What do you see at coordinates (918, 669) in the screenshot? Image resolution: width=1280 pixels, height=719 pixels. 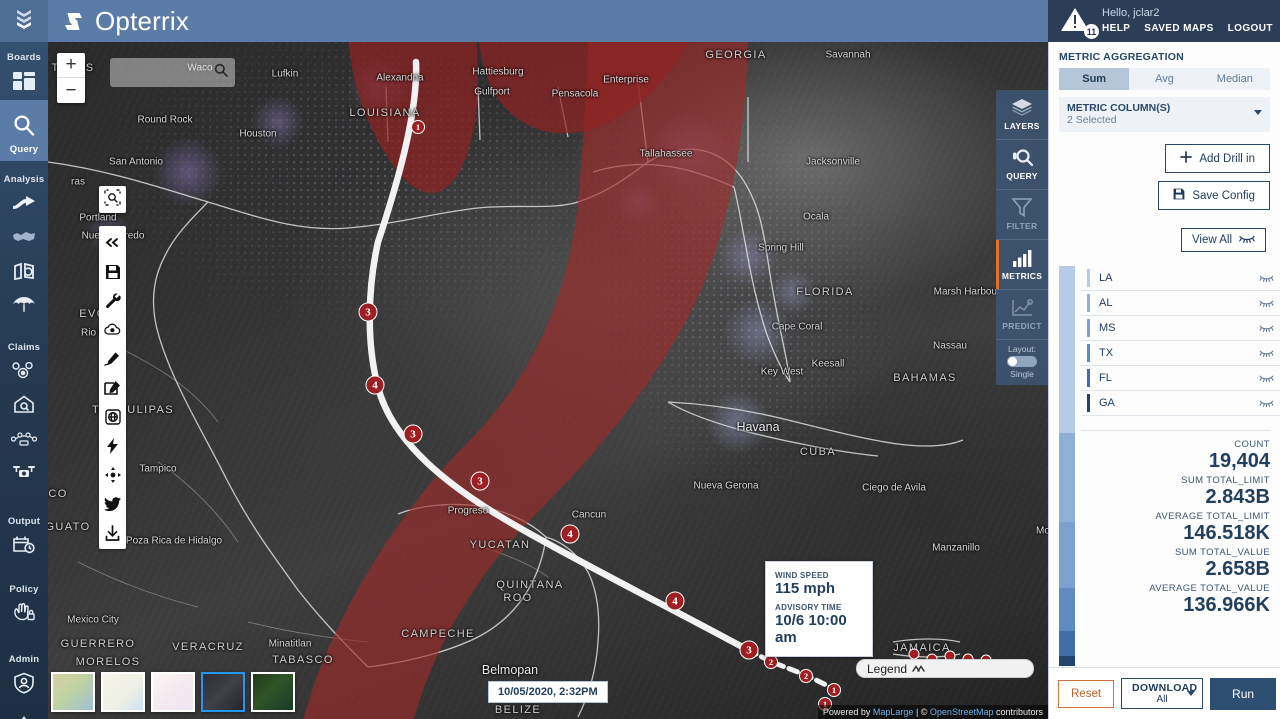 I see `chevron-up-icon` at bounding box center [918, 669].